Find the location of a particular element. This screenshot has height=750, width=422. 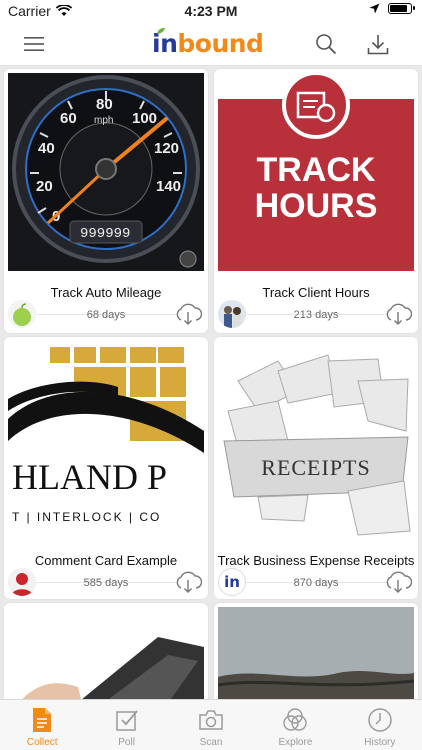

download-button is located at coordinates (378, 44).